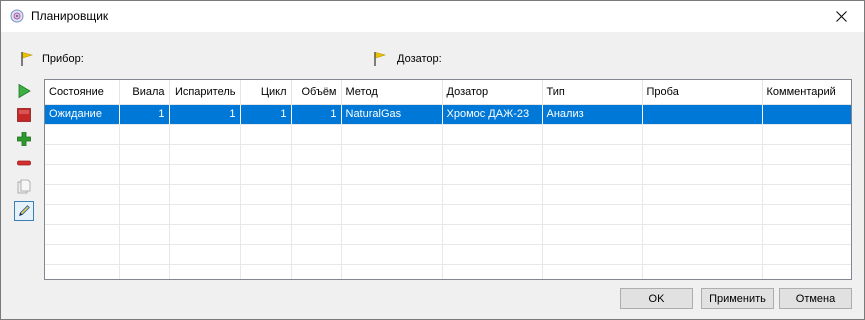 Image resolution: width=865 pixels, height=320 pixels. What do you see at coordinates (492, 92) in the screenshot?
I see `column-header-dispenser: Дозатор` at bounding box center [492, 92].